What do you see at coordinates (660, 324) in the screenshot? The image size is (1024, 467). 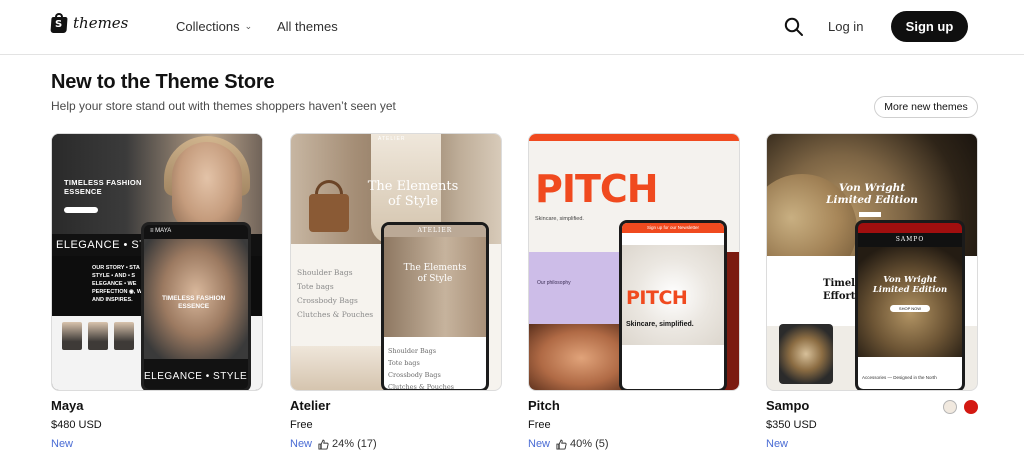 I see `pitch-phone-tagline: Skincare, simplified.` at bounding box center [660, 324].